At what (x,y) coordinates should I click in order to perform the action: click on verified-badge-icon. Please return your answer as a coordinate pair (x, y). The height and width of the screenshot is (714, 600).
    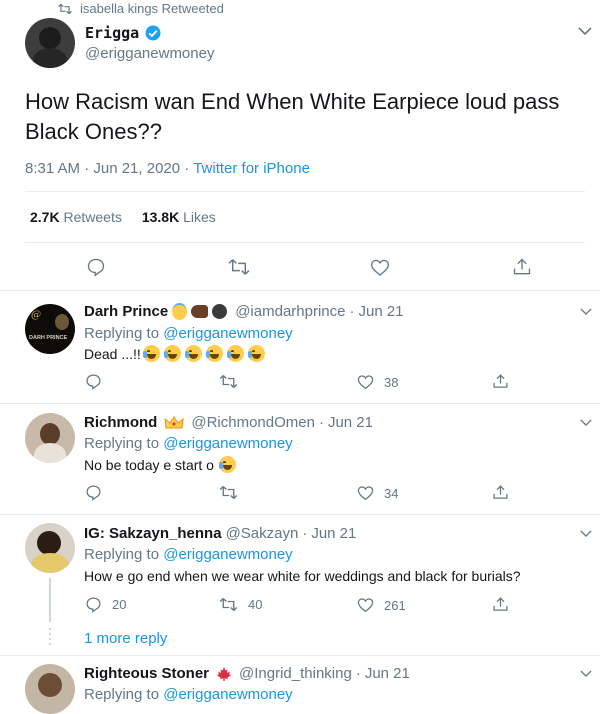
    Looking at the image, I should click on (153, 33).